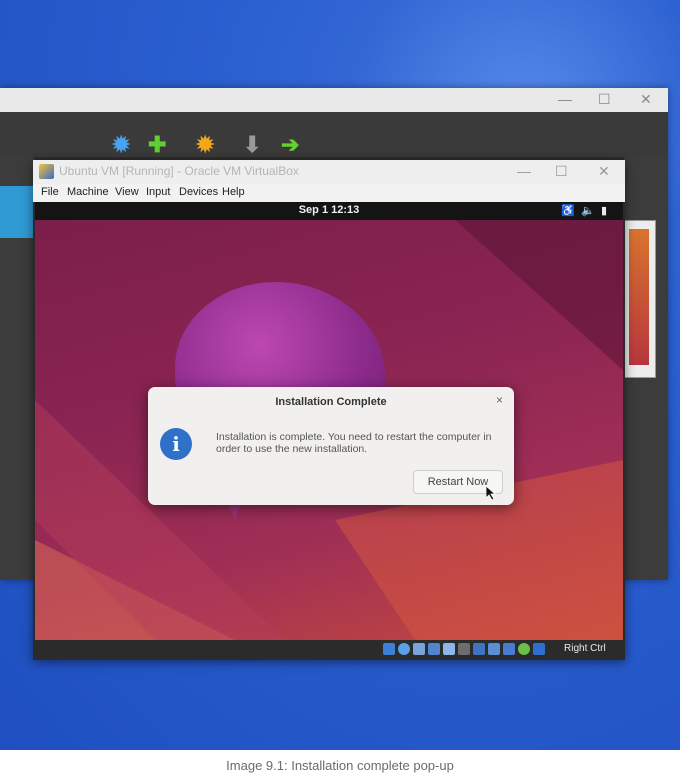 The width and height of the screenshot is (680, 780). Describe the element at coordinates (646, 99) in the screenshot. I see `manager-close-button: ✕` at that location.